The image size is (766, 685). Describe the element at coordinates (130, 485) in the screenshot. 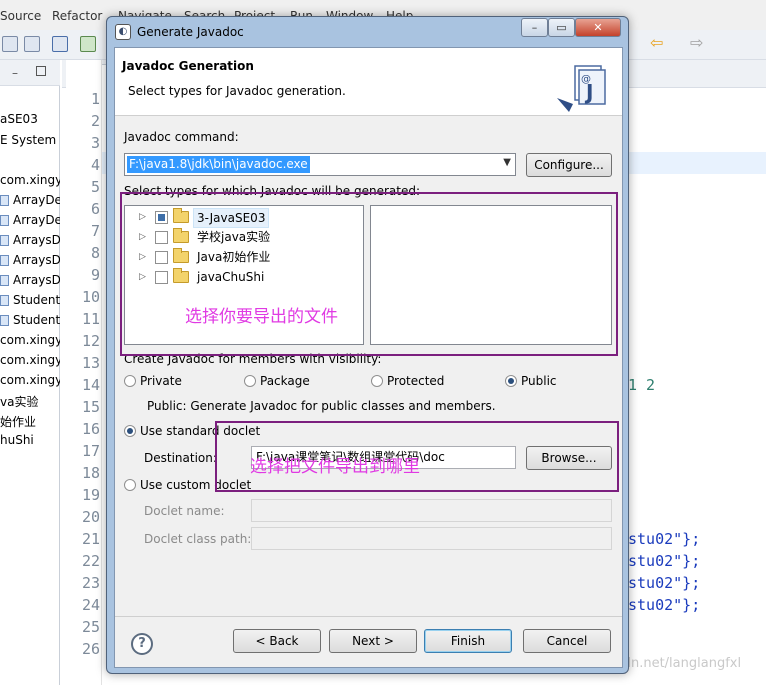

I see `radio-custom-doclet` at that location.